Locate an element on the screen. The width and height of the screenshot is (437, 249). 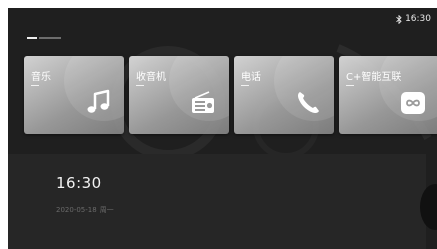
card-radio: 收音机 is located at coordinates (179, 95).